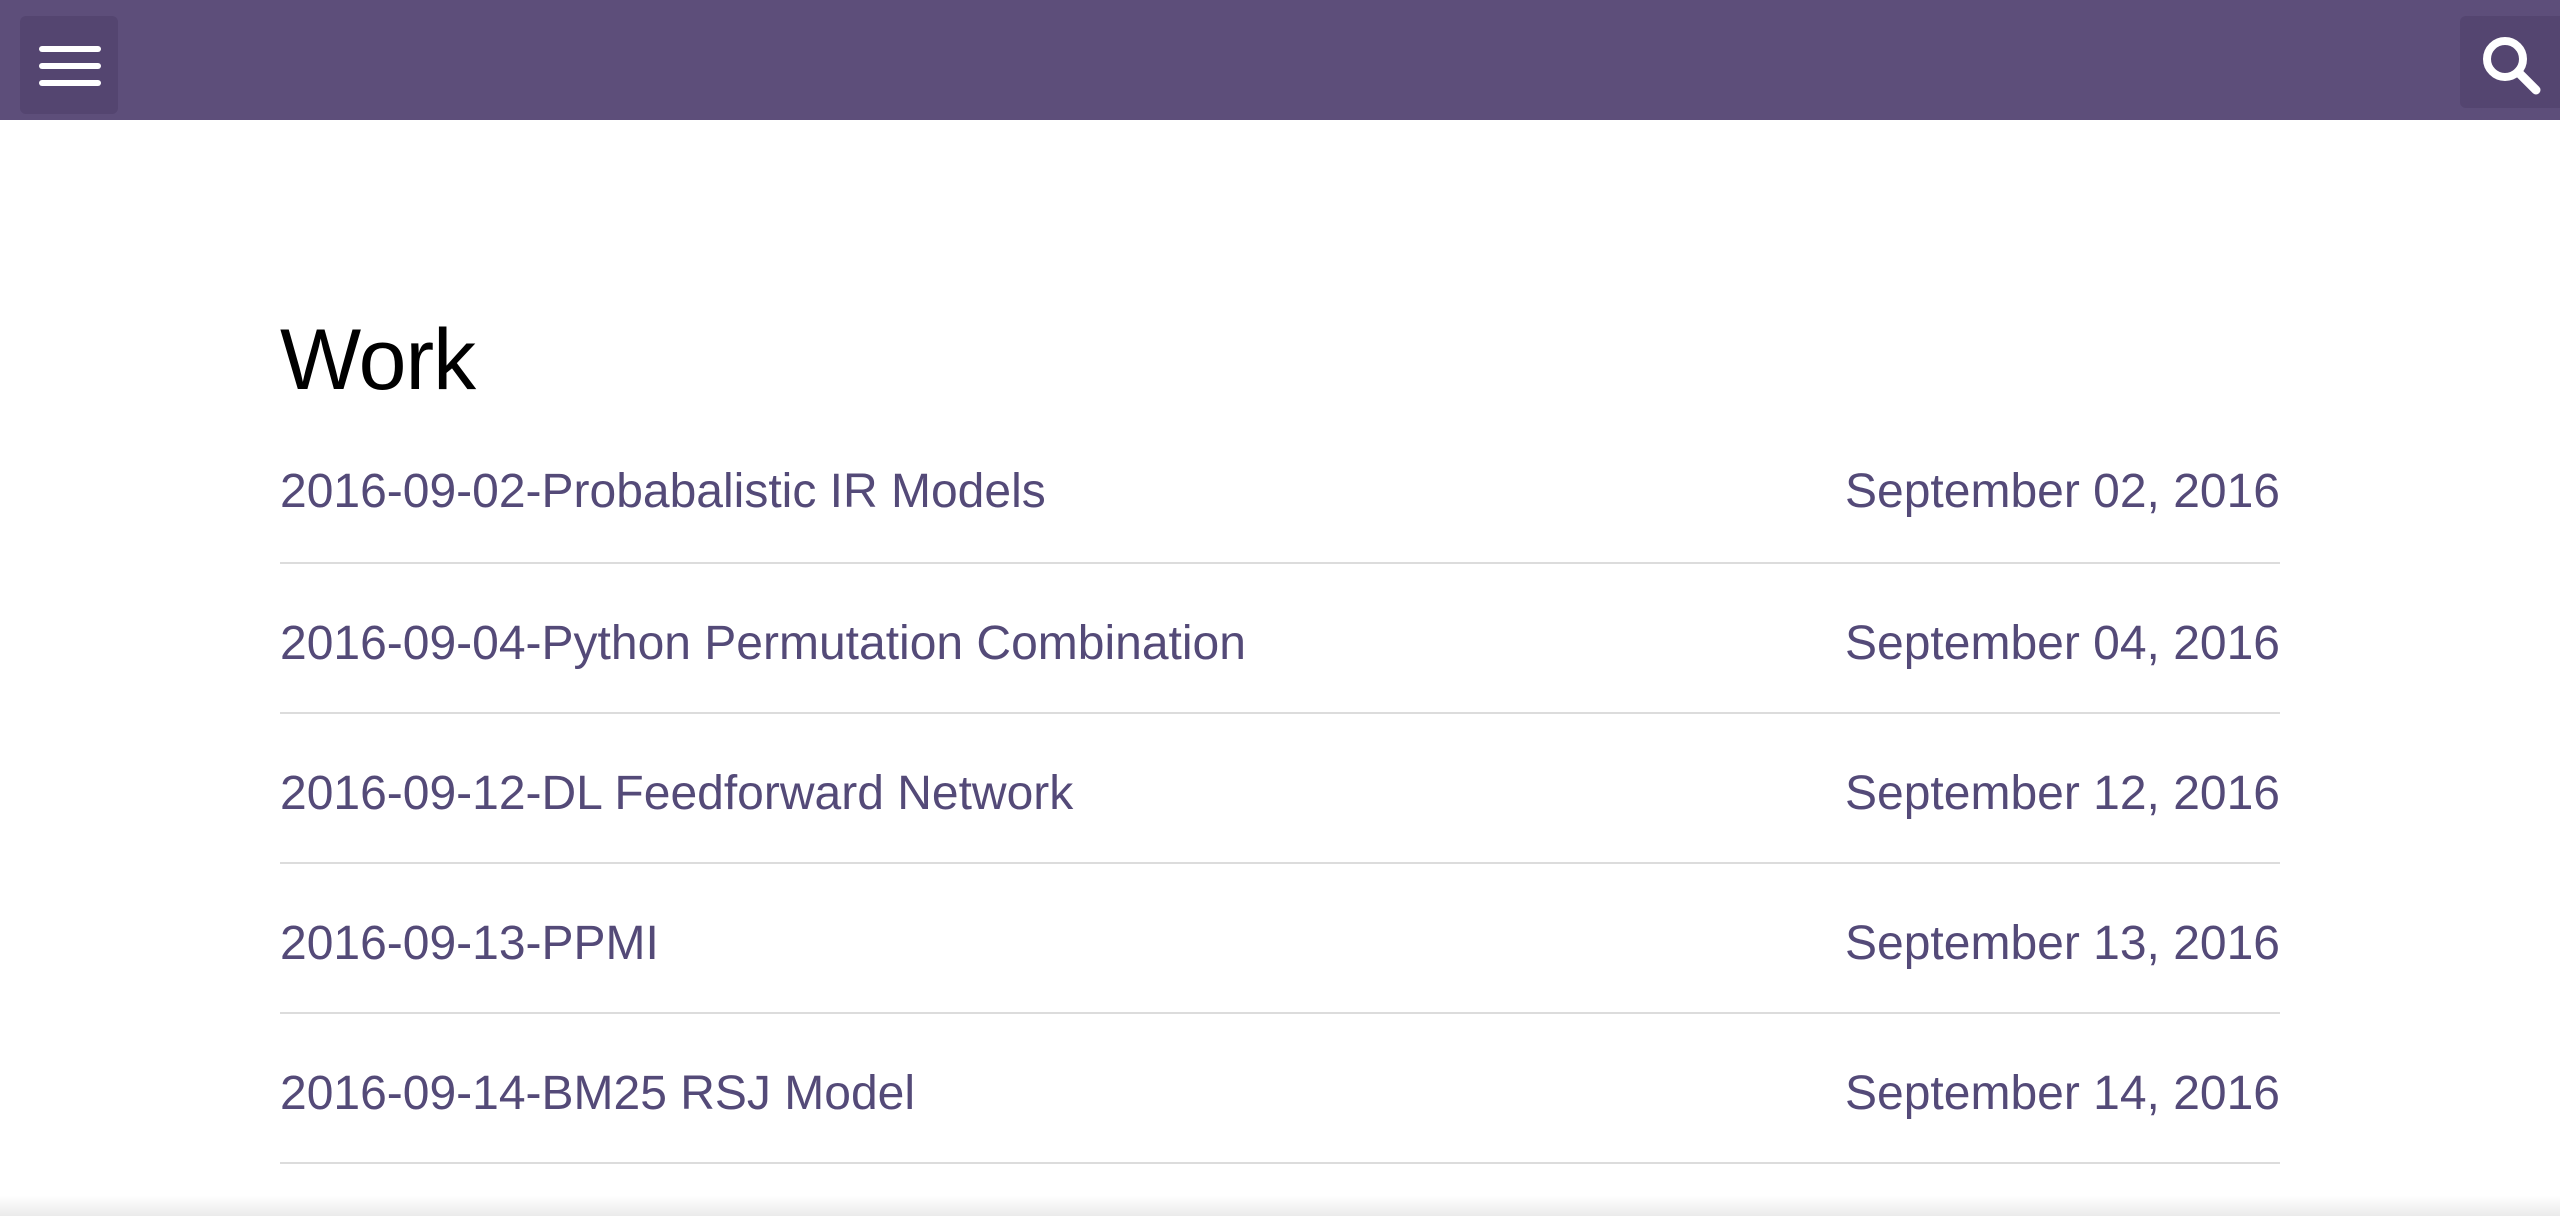  I want to click on post-link: 2016-09-02-Probabalistic IR Models, so click(663, 491).